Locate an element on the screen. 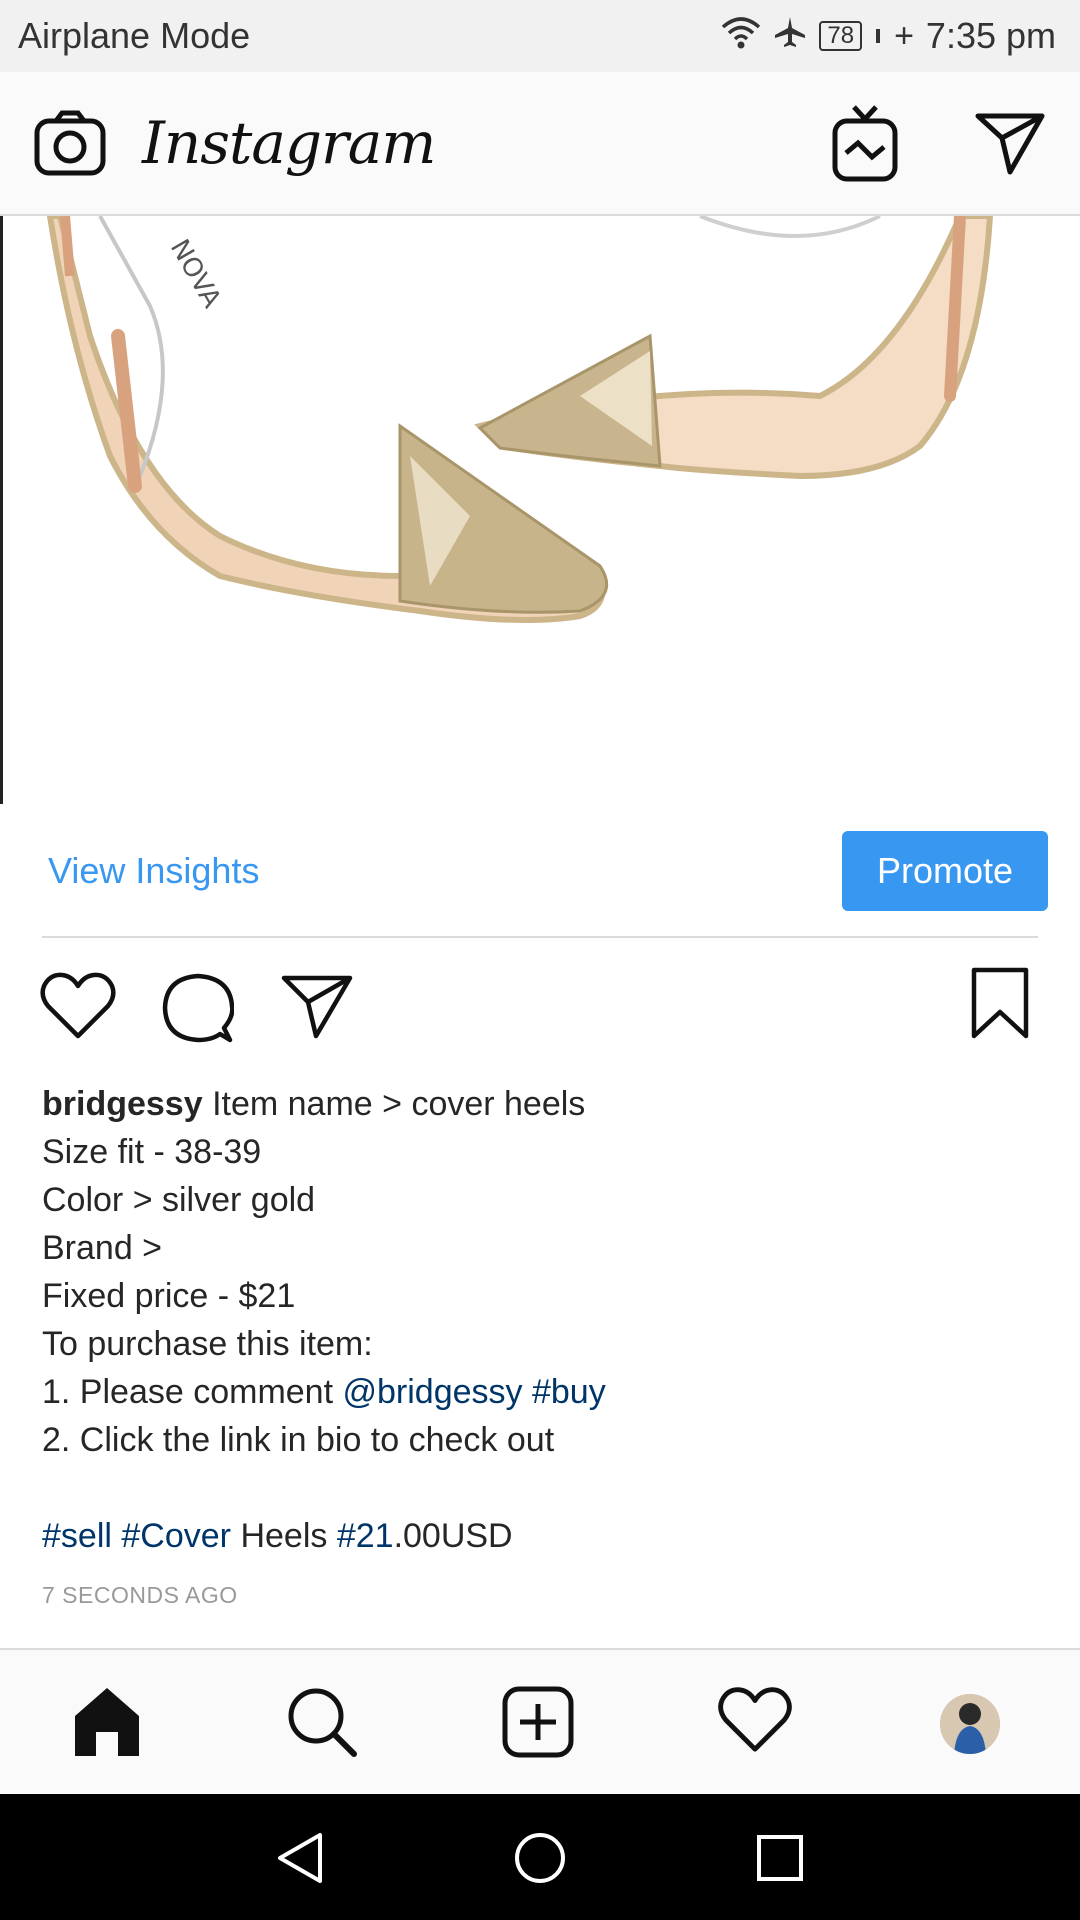  battery-level: 78 is located at coordinates (841, 35).